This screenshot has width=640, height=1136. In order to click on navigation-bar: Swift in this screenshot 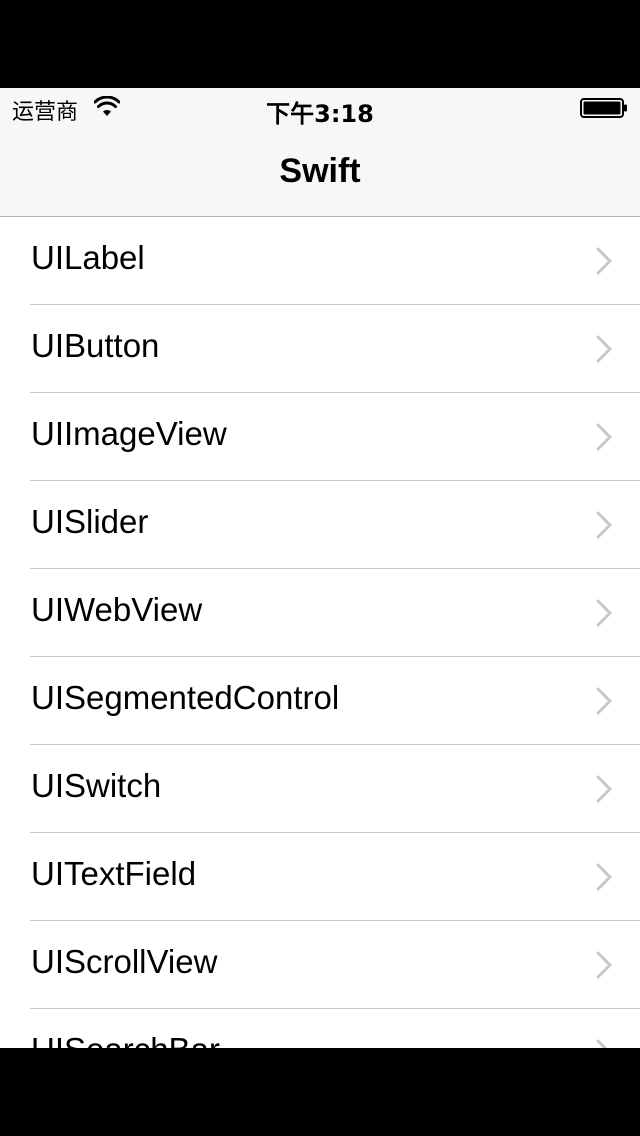, I will do `click(320, 172)`.